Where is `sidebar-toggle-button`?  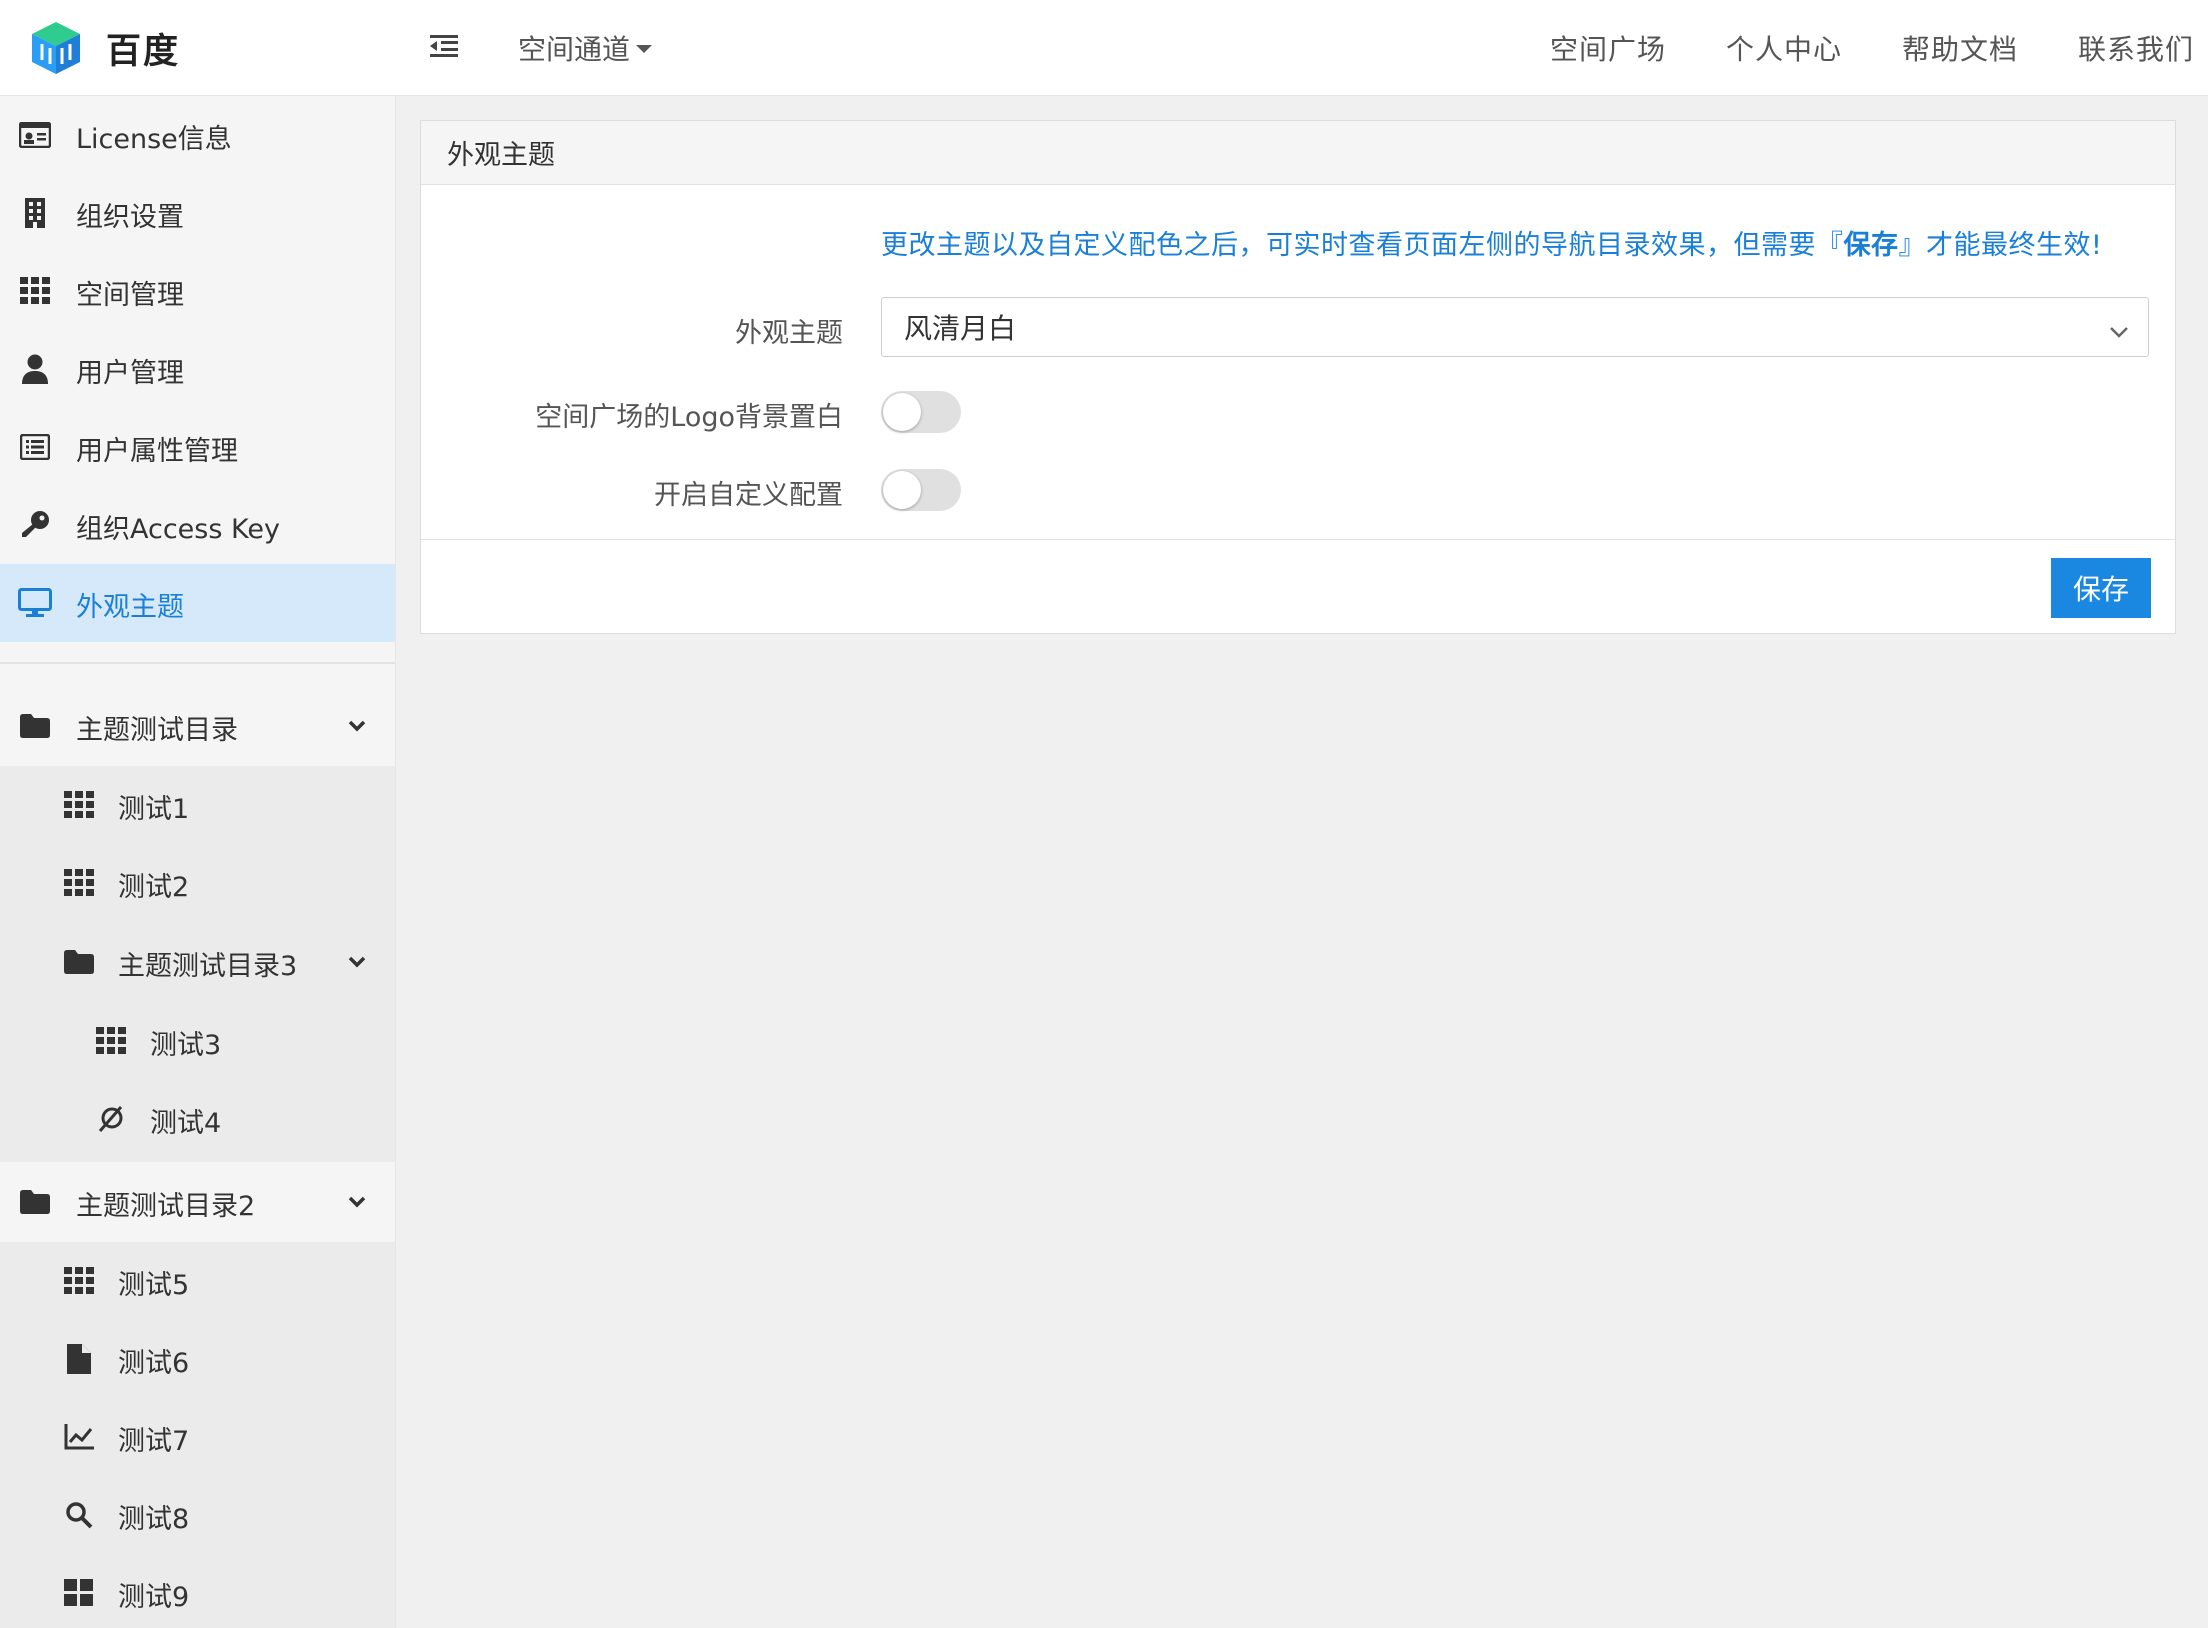
sidebar-toggle-button is located at coordinates (444, 48).